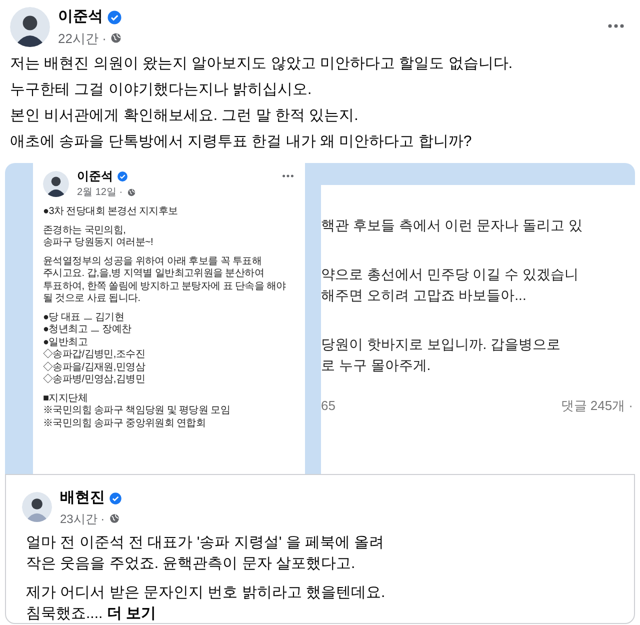  Describe the element at coordinates (165, 286) in the screenshot. I see `post-text: 투표하여, 한쪽 쏠림에 방지하고 분탕자에 표 단속을 해야` at that location.